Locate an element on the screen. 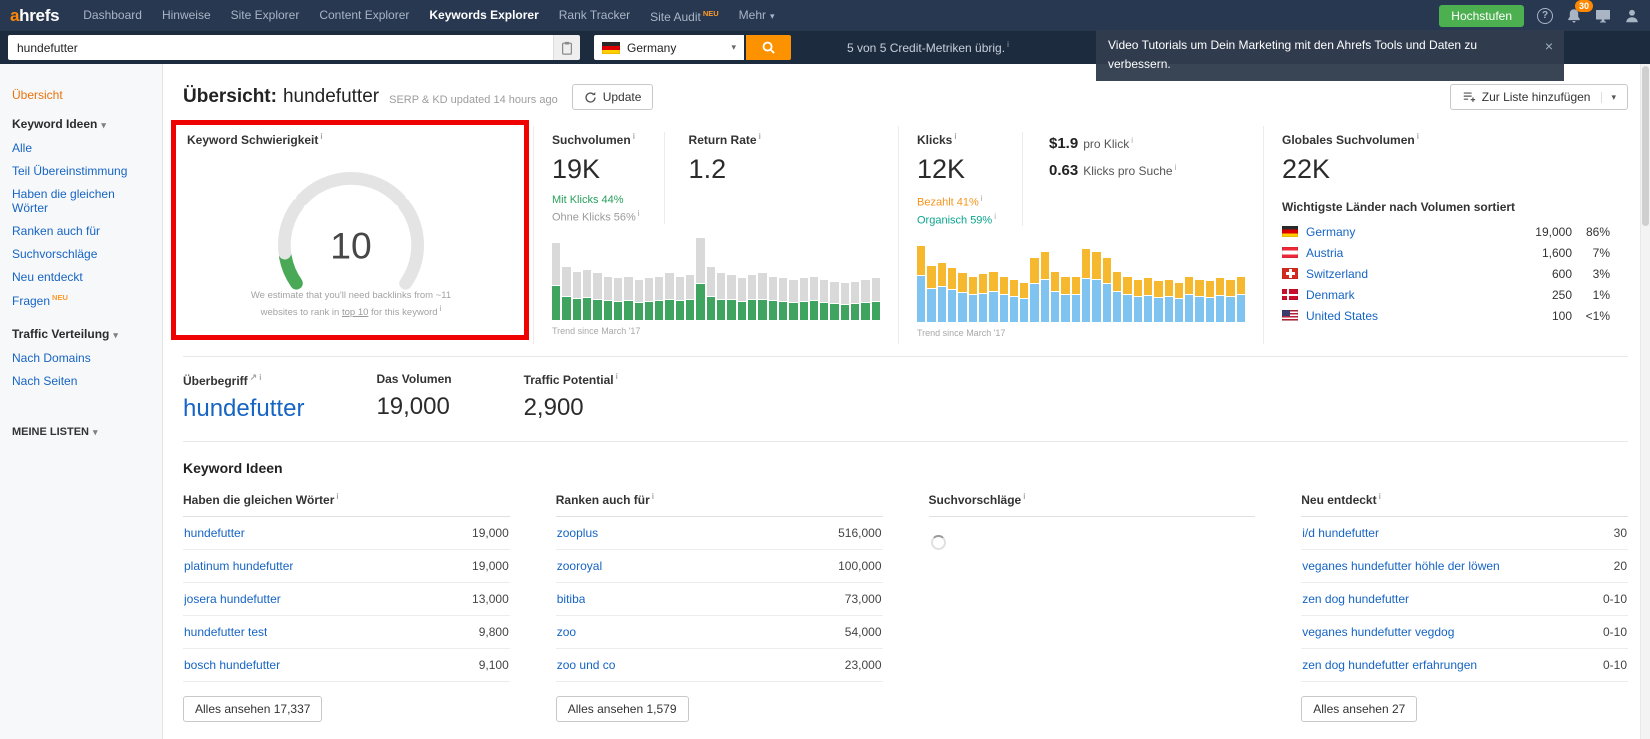 The height and width of the screenshot is (739, 1650). country-link-austria: Austria is located at coordinates (1324, 253).